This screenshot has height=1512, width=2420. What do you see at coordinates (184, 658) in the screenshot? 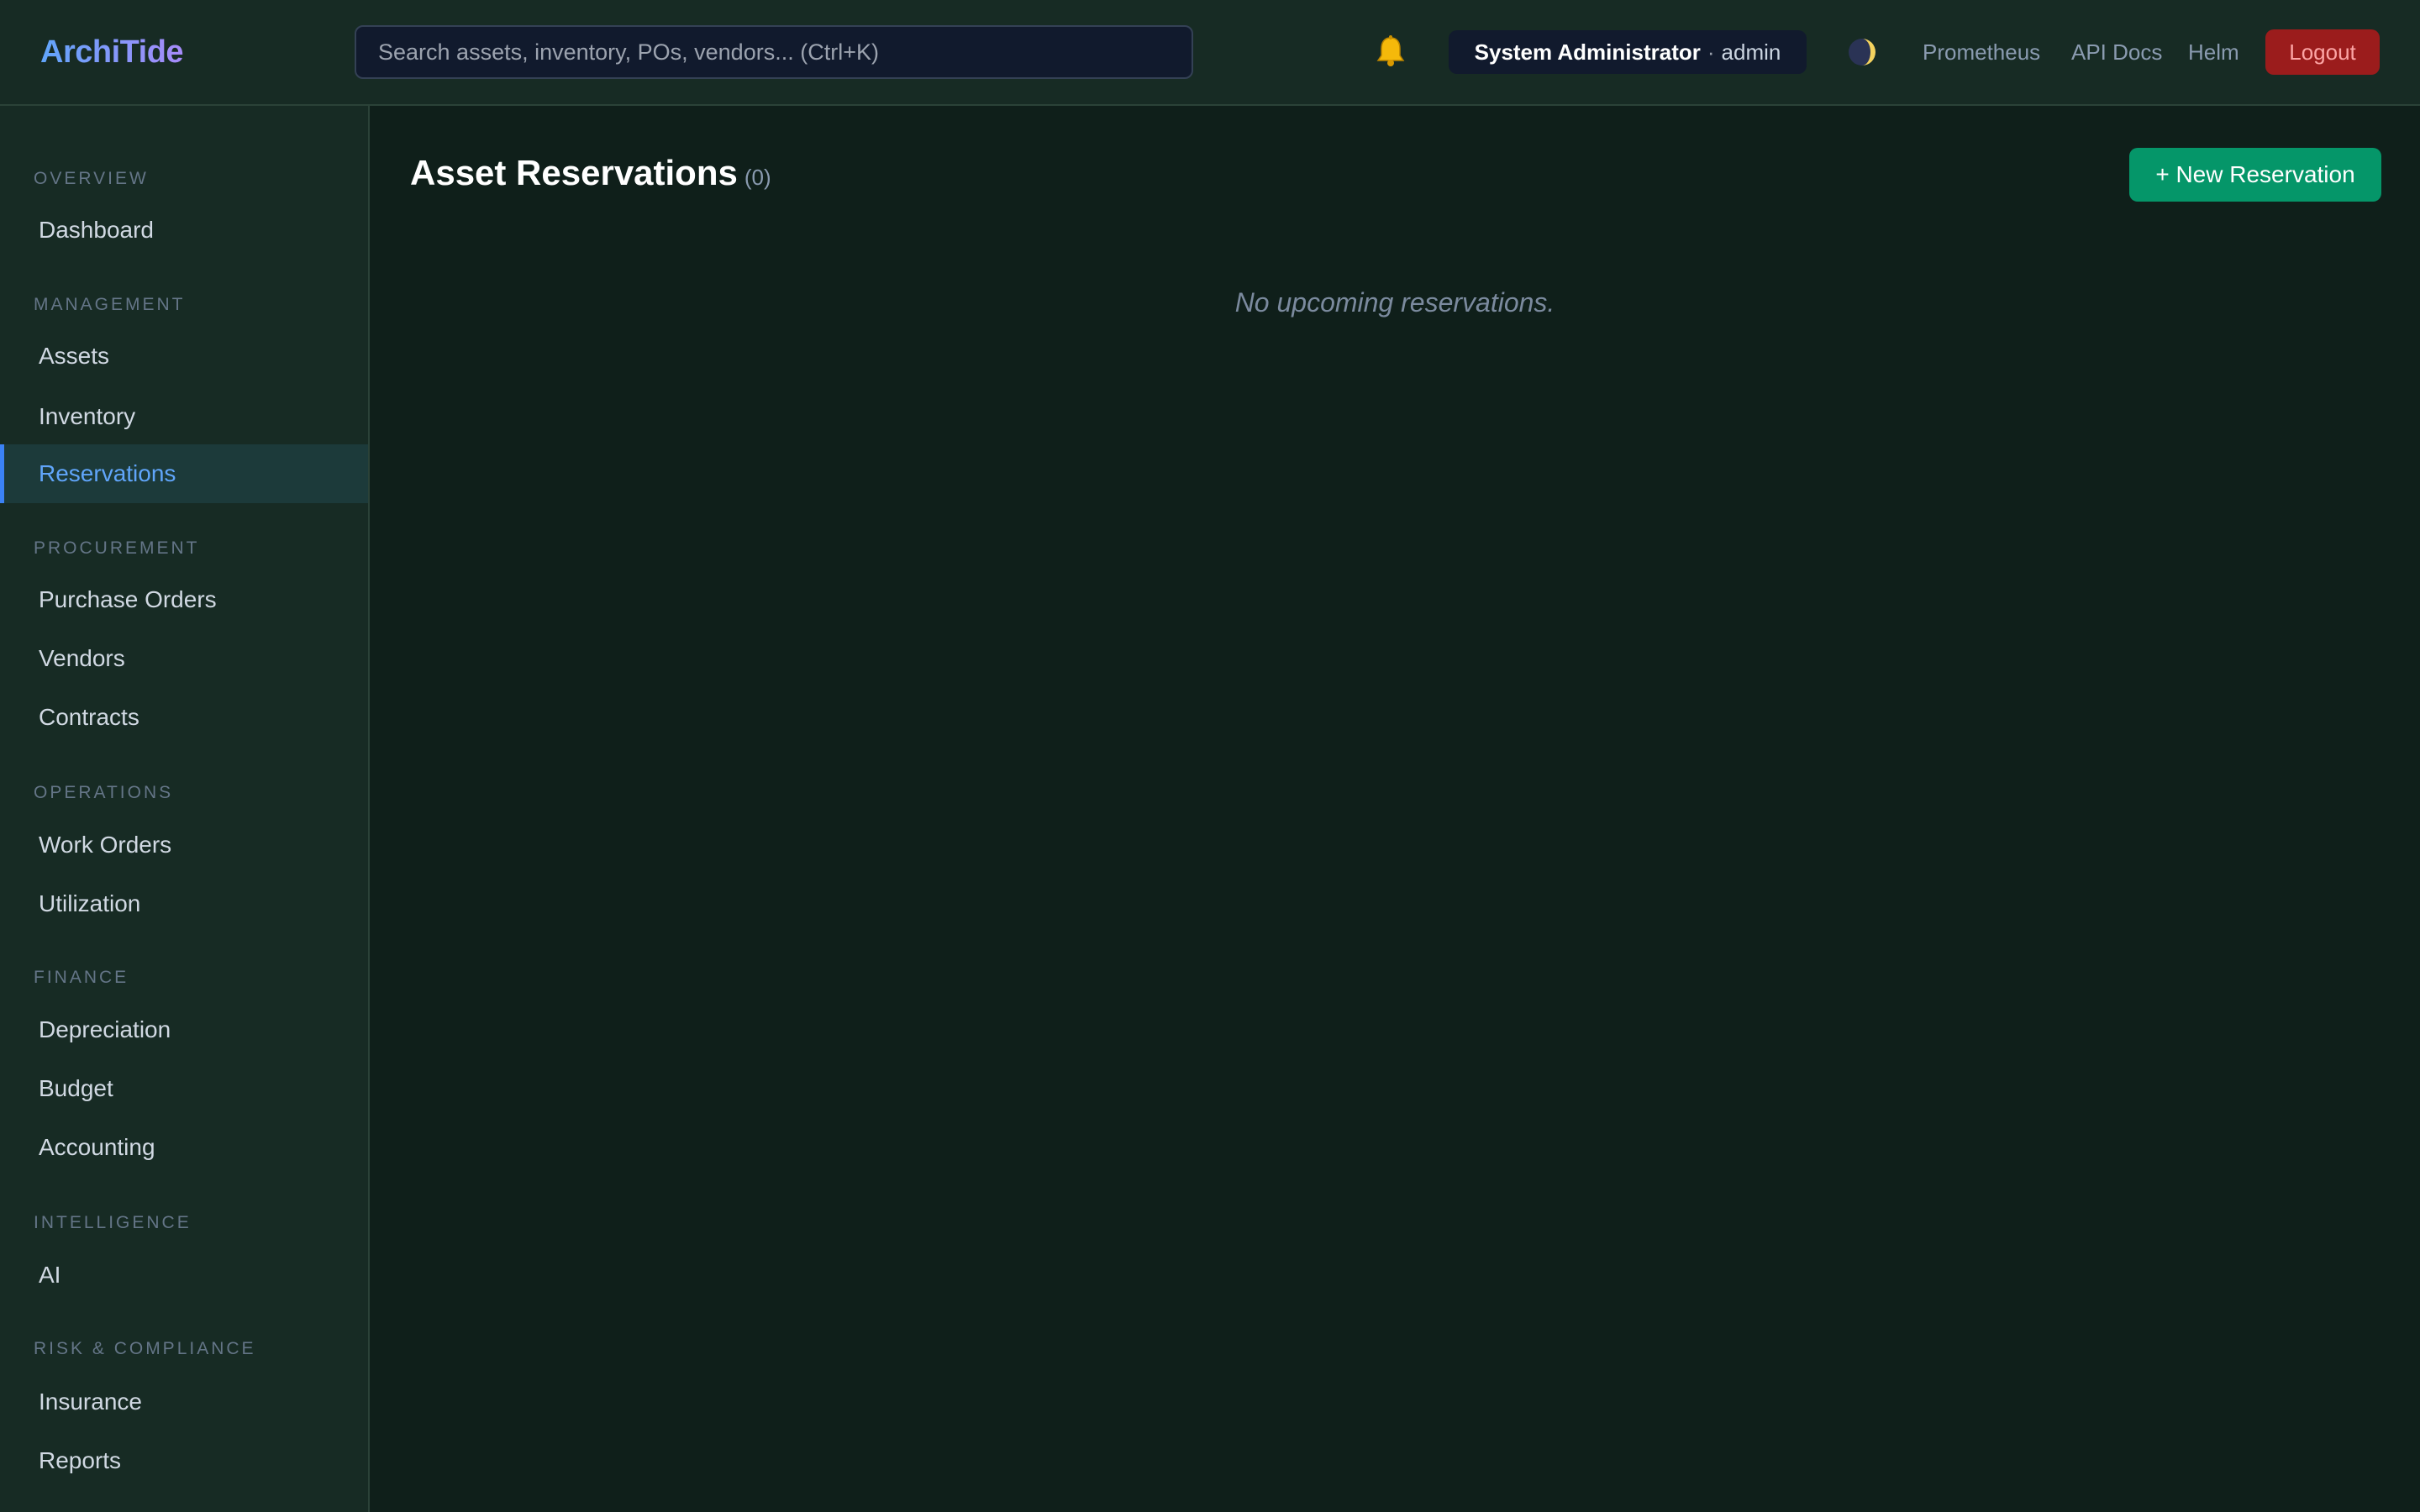
I see `sidebar-item-vendors: Vendors` at bounding box center [184, 658].